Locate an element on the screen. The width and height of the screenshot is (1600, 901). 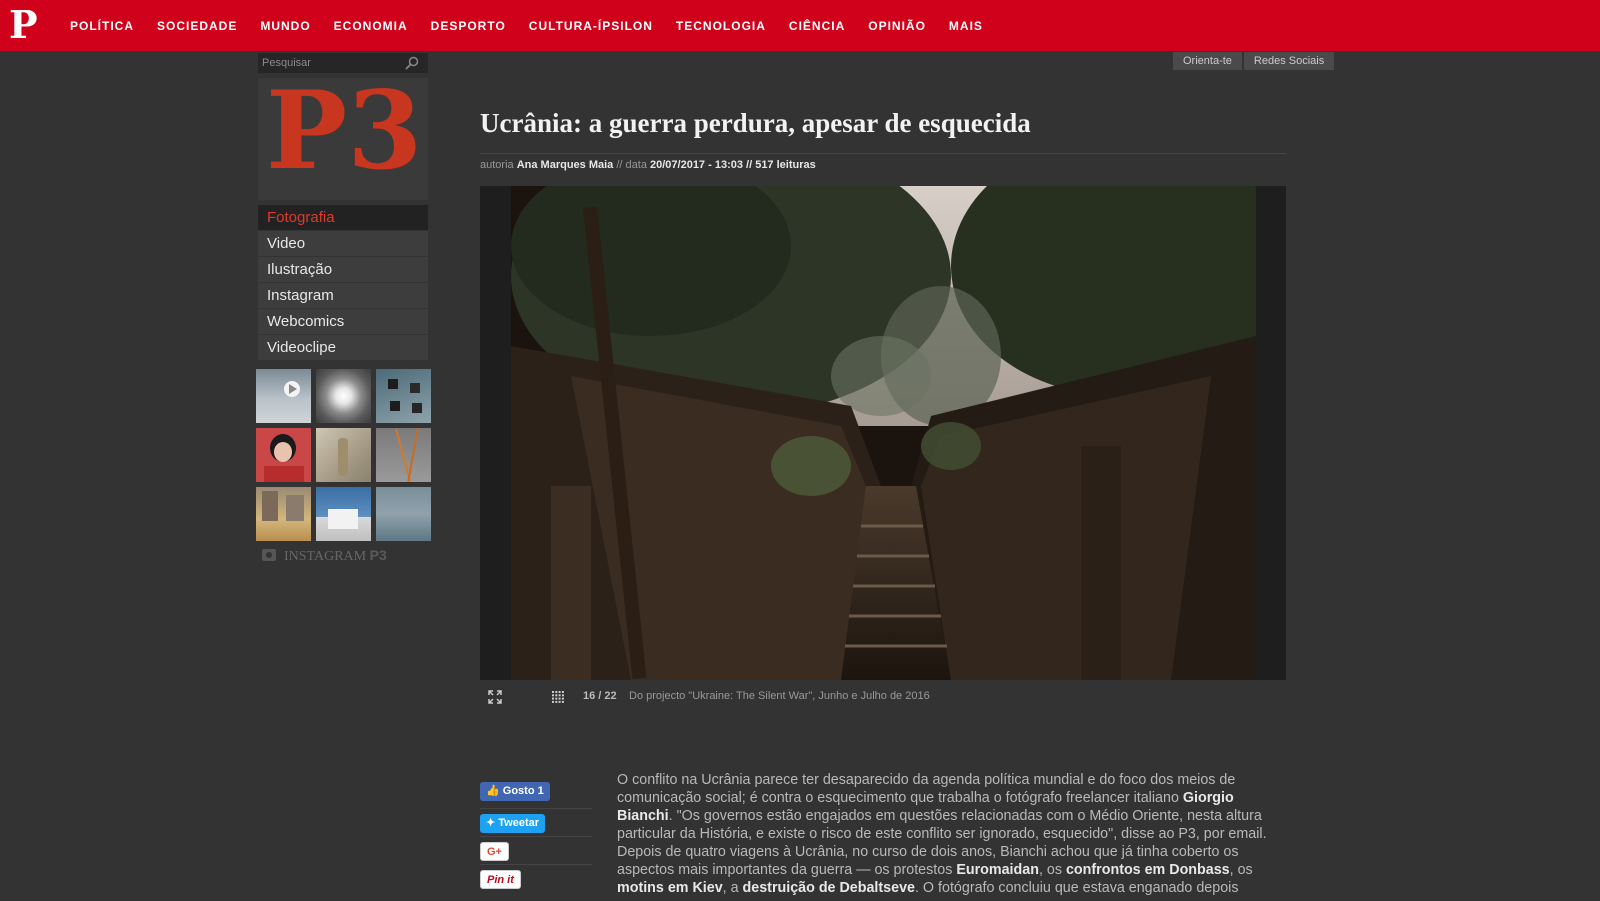
nav-item-opiniao: OPINIÃO is located at coordinates (897, 26).